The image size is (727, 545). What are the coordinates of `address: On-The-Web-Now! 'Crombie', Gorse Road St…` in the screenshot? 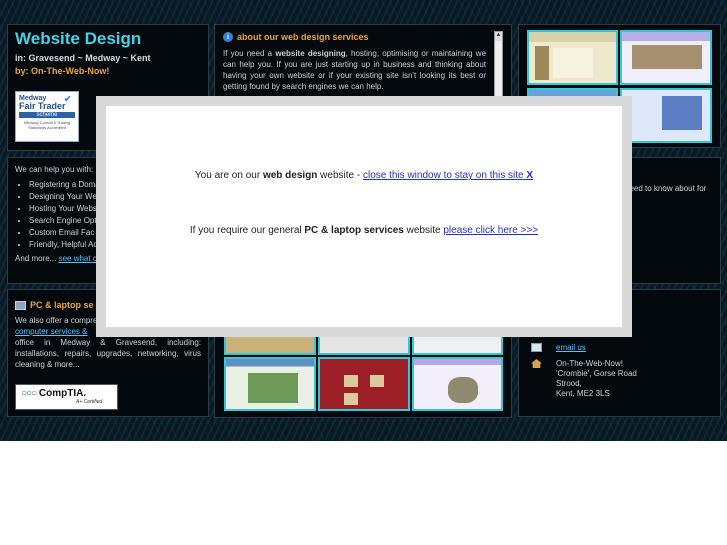 It's located at (596, 379).